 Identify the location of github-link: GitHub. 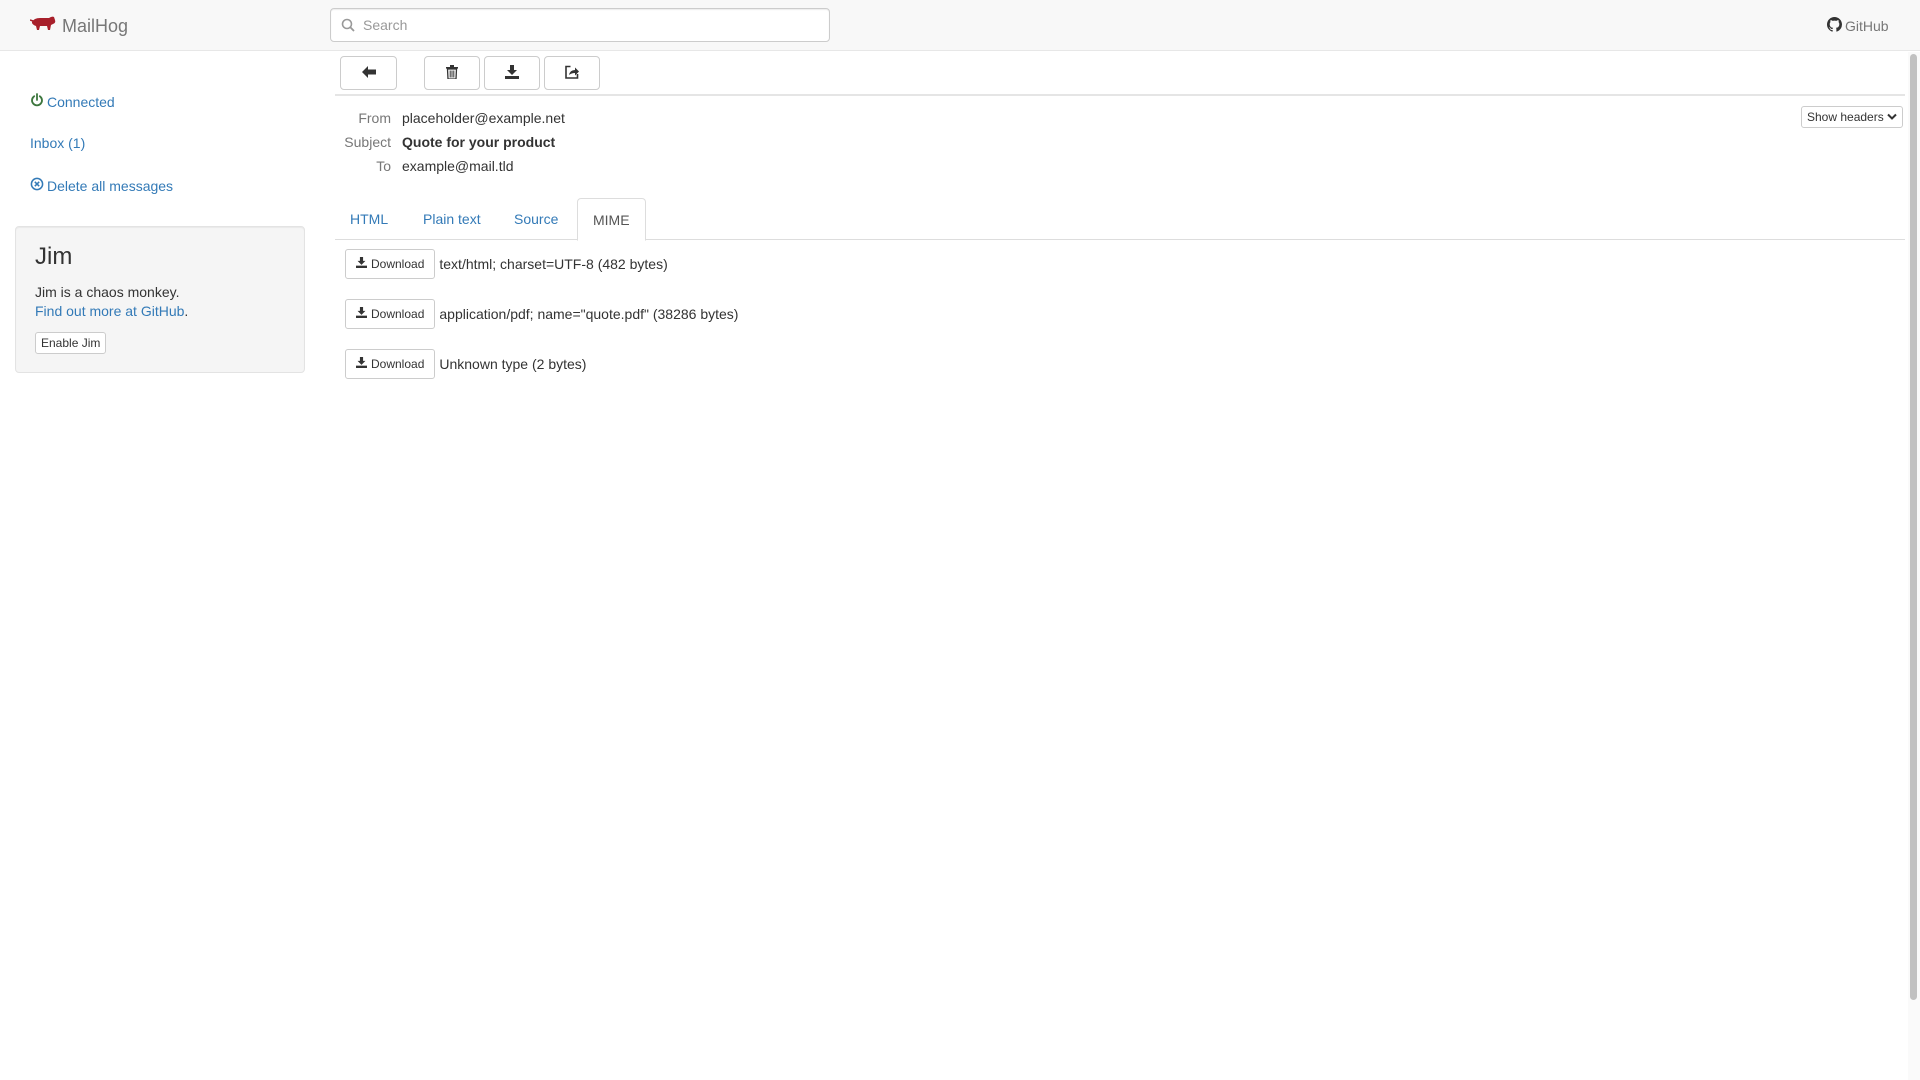
(1858, 26).